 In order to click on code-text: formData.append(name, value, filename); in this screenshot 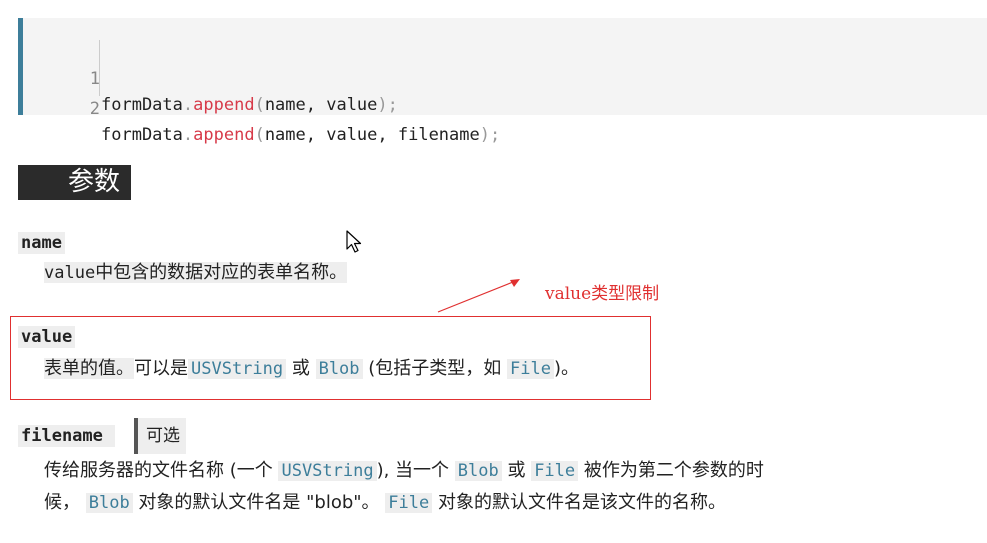, I will do `click(301, 135)`.